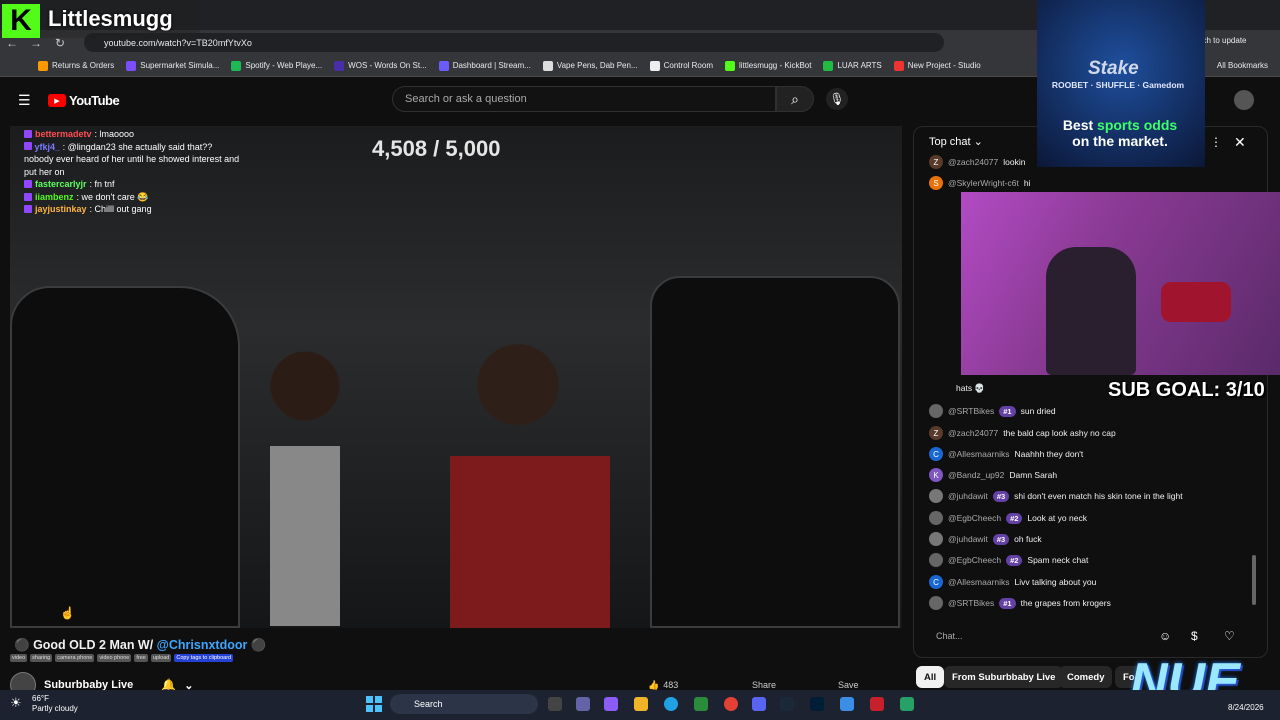 This screenshot has height=720, width=1280. Describe the element at coordinates (428, 704) in the screenshot. I see `taskbar-search-label: Search` at that location.